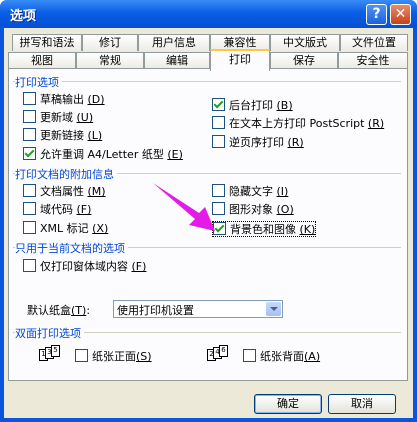  I want to click on checkbox-label: 文档属性, so click(62, 191).